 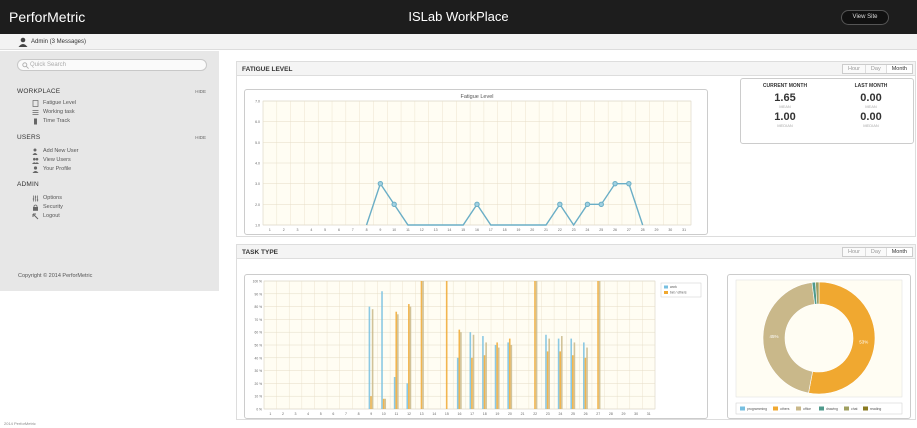 I want to click on x-tick-label: 4, so click(x=311, y=230).